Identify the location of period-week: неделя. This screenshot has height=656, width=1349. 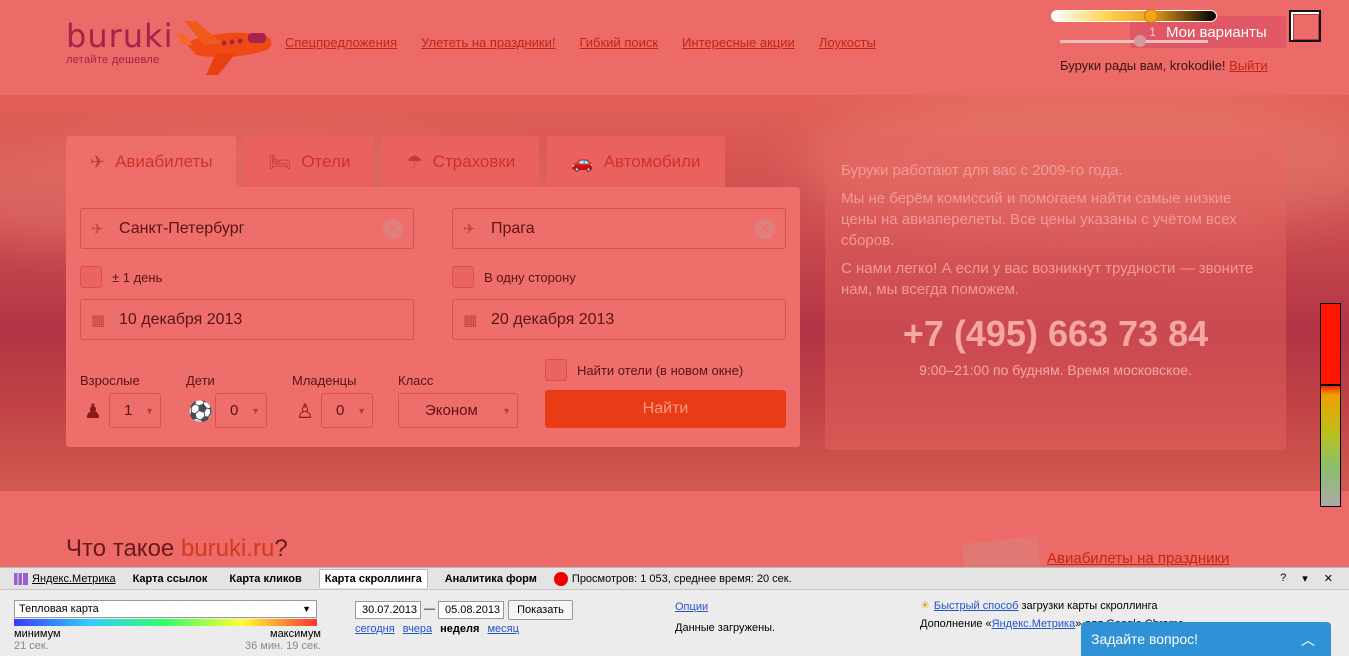
(459, 629).